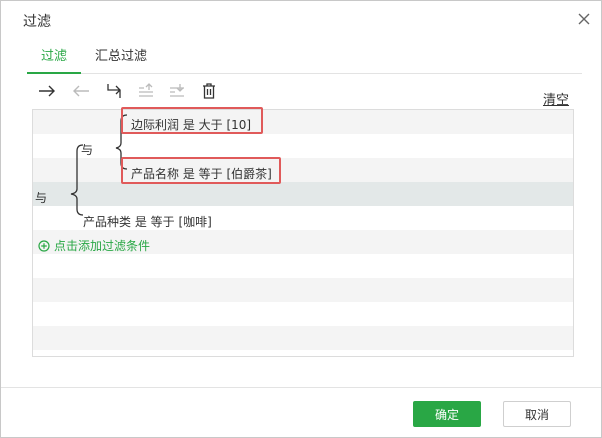  Describe the element at coordinates (209, 91) in the screenshot. I see `trash-icon` at that location.